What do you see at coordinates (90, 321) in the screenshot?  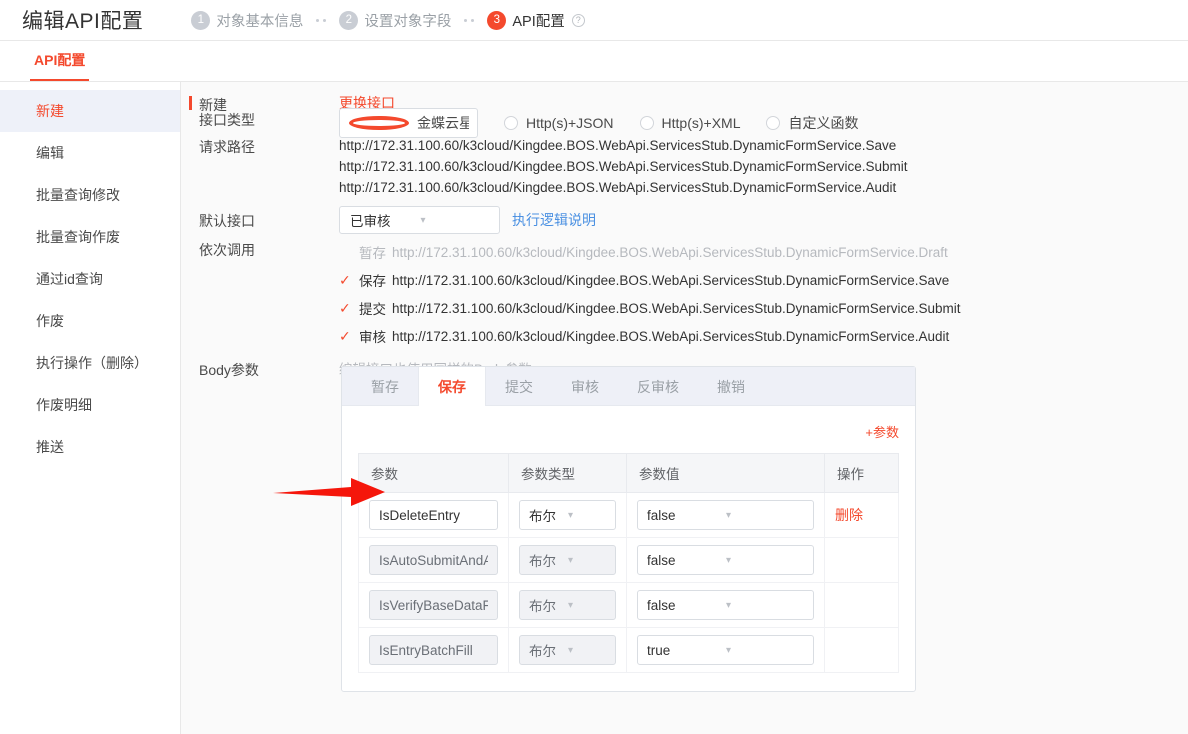 I see `sidebar-item-void: 作废` at bounding box center [90, 321].